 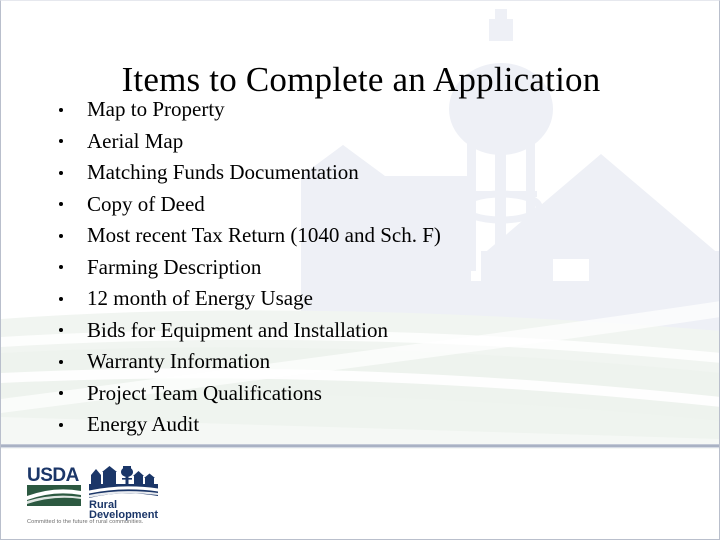 I want to click on list-item: Aerial Map, so click(x=357, y=142).